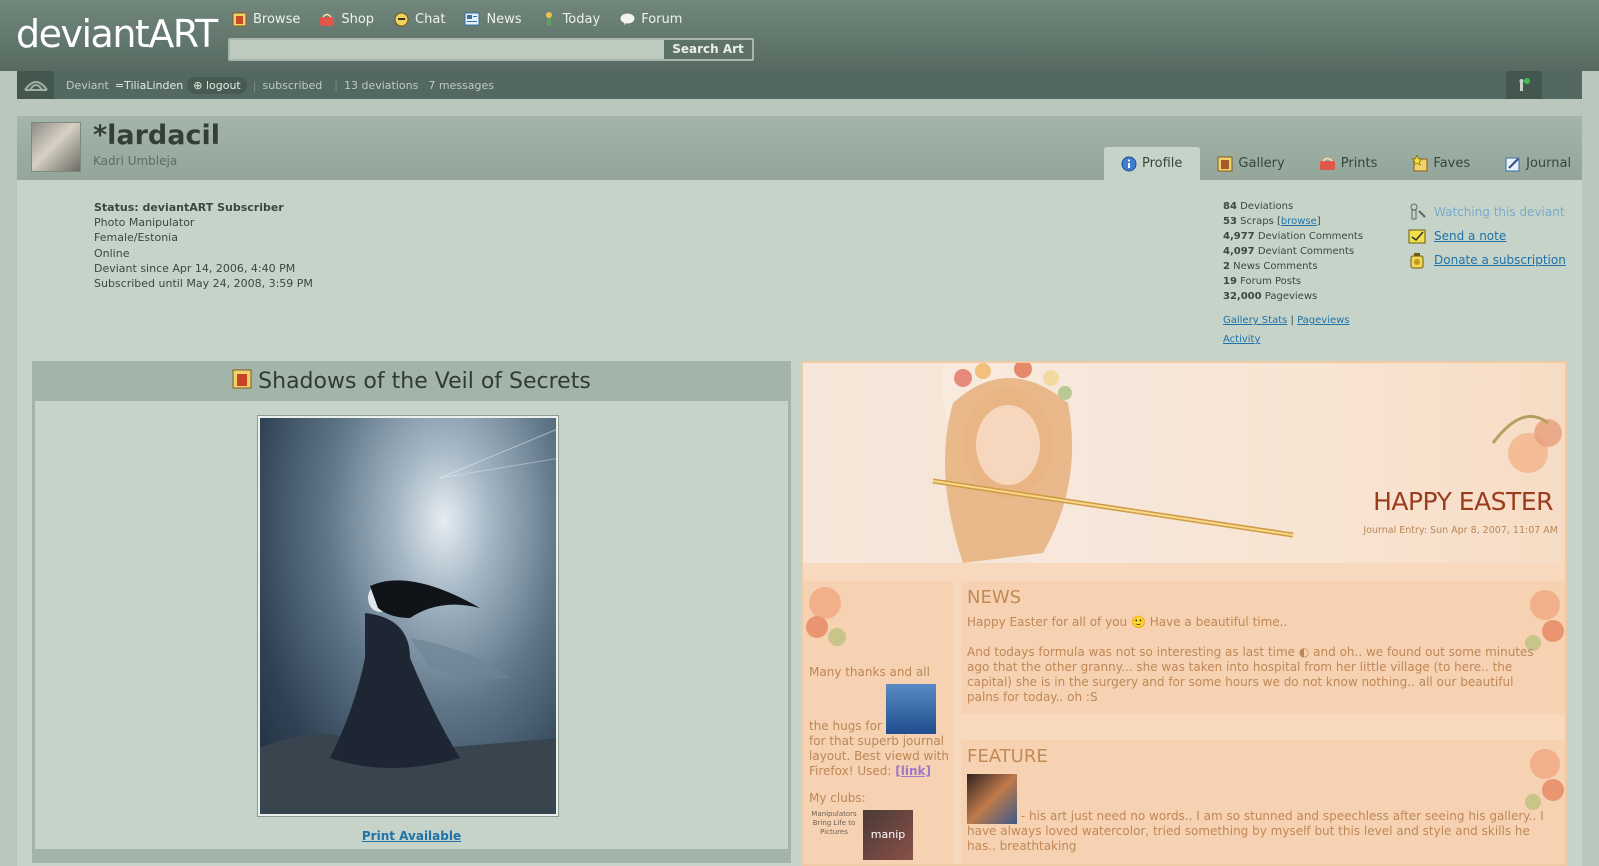 The width and height of the screenshot is (1599, 866). I want to click on tab-profile: Profile, so click(1152, 163).